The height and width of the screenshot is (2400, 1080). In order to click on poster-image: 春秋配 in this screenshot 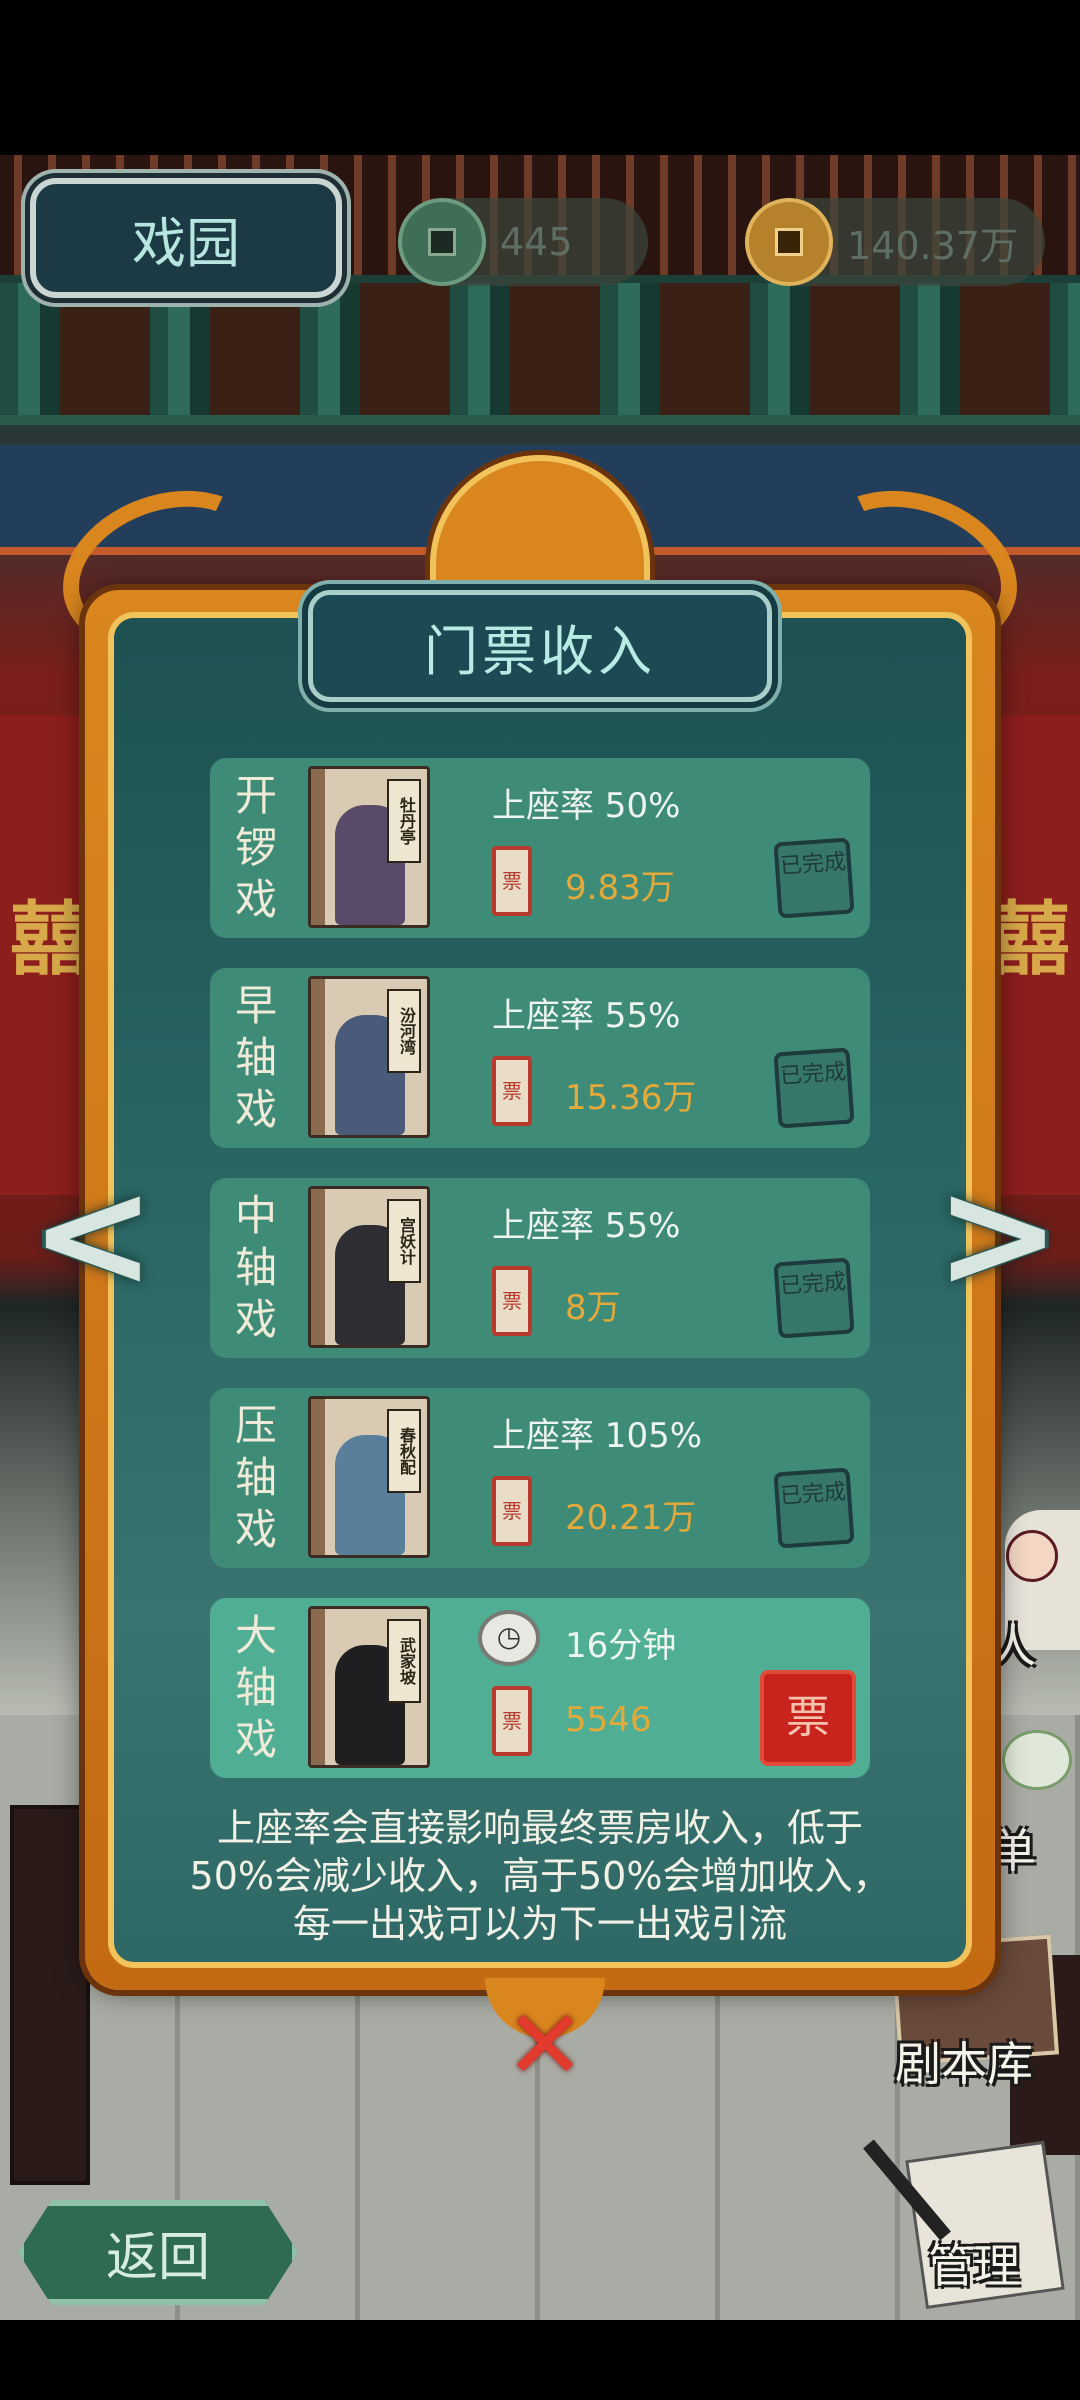, I will do `click(369, 1477)`.